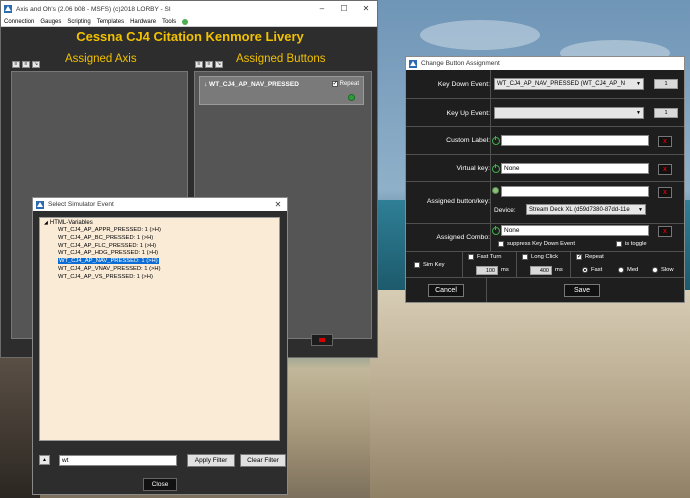 This screenshot has width=690, height=498. I want to click on axis-toolbar: ≡ ≡ ↘, so click(26, 64).